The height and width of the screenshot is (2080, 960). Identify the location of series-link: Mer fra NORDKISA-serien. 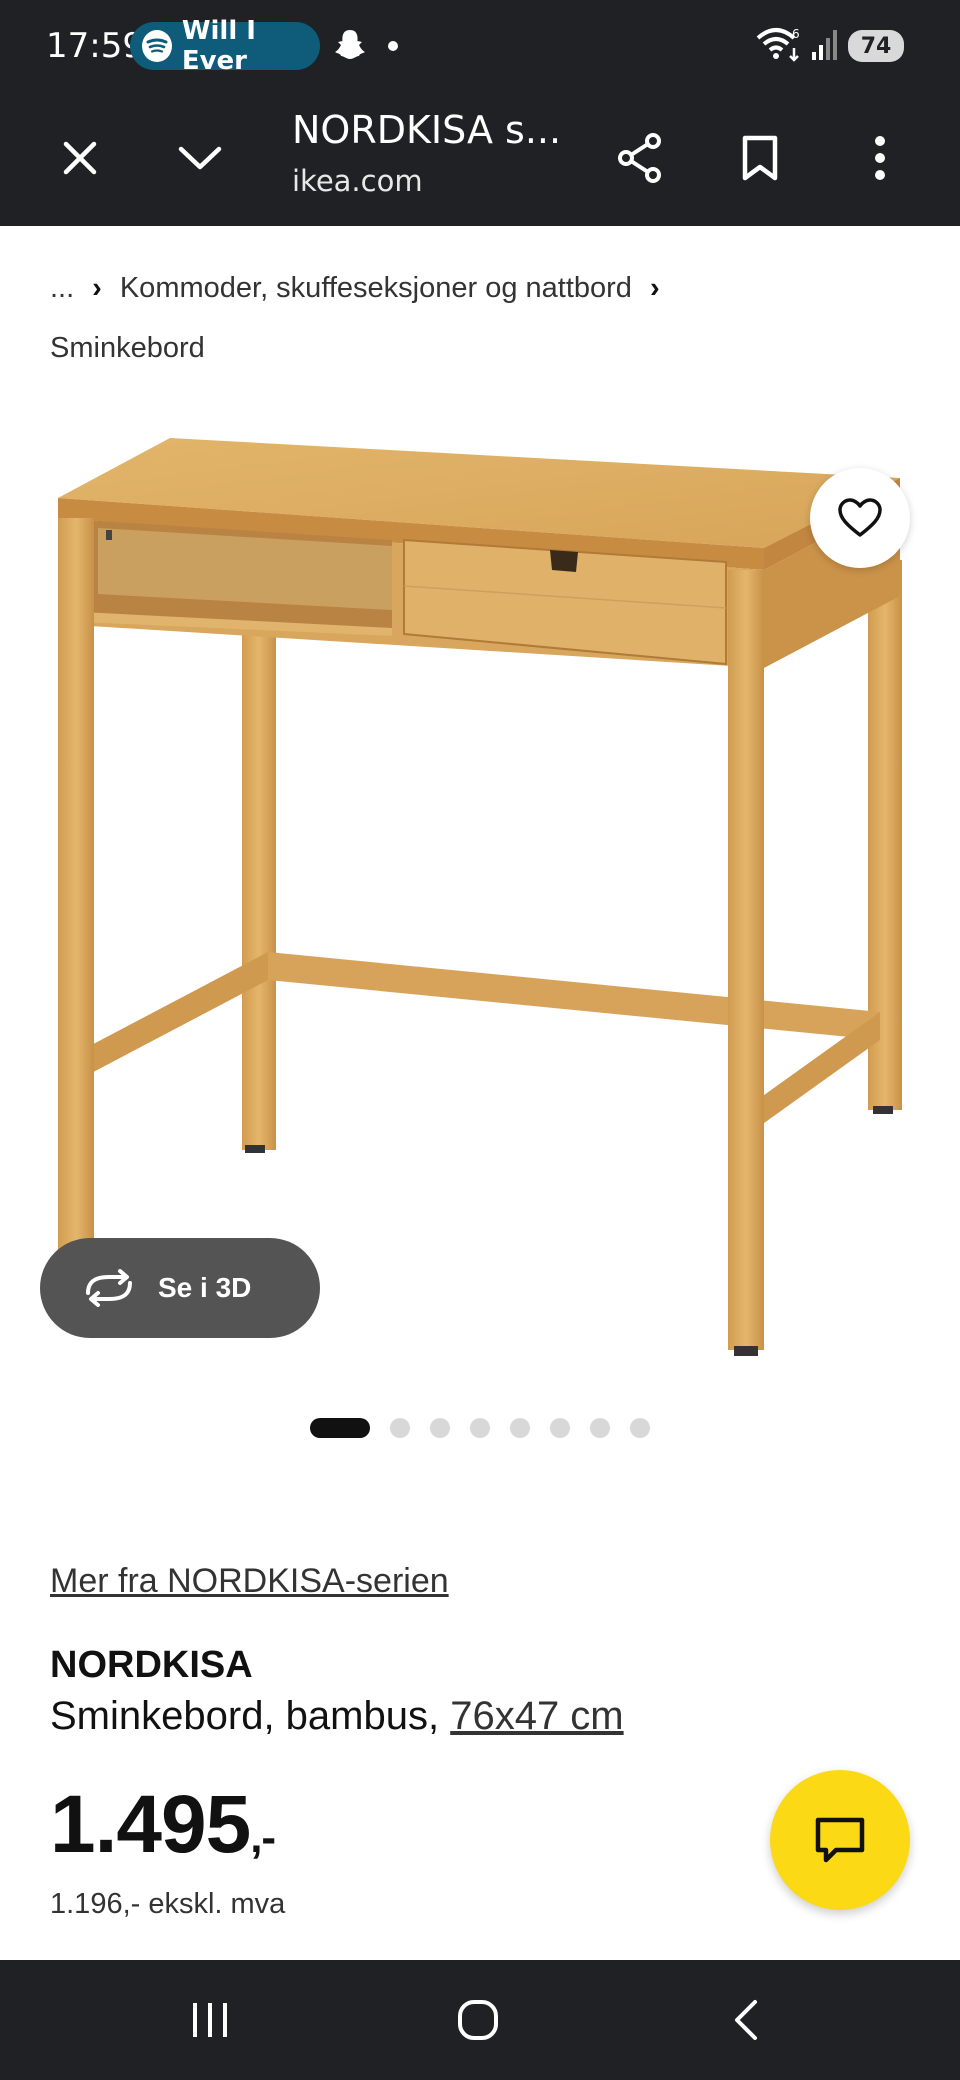
(249, 1581).